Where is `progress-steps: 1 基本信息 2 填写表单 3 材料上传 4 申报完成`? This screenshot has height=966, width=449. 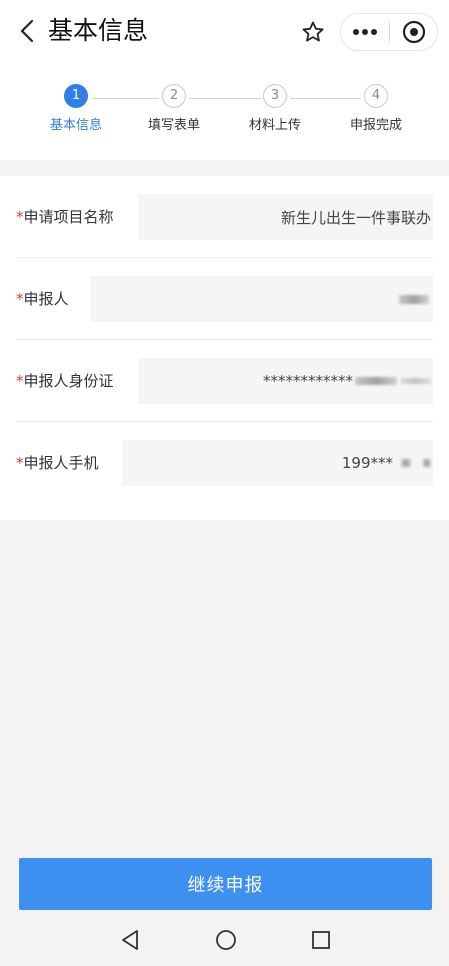 progress-steps: 1 基本信息 2 填写表单 3 材料上传 4 申报完成 is located at coordinates (224, 114).